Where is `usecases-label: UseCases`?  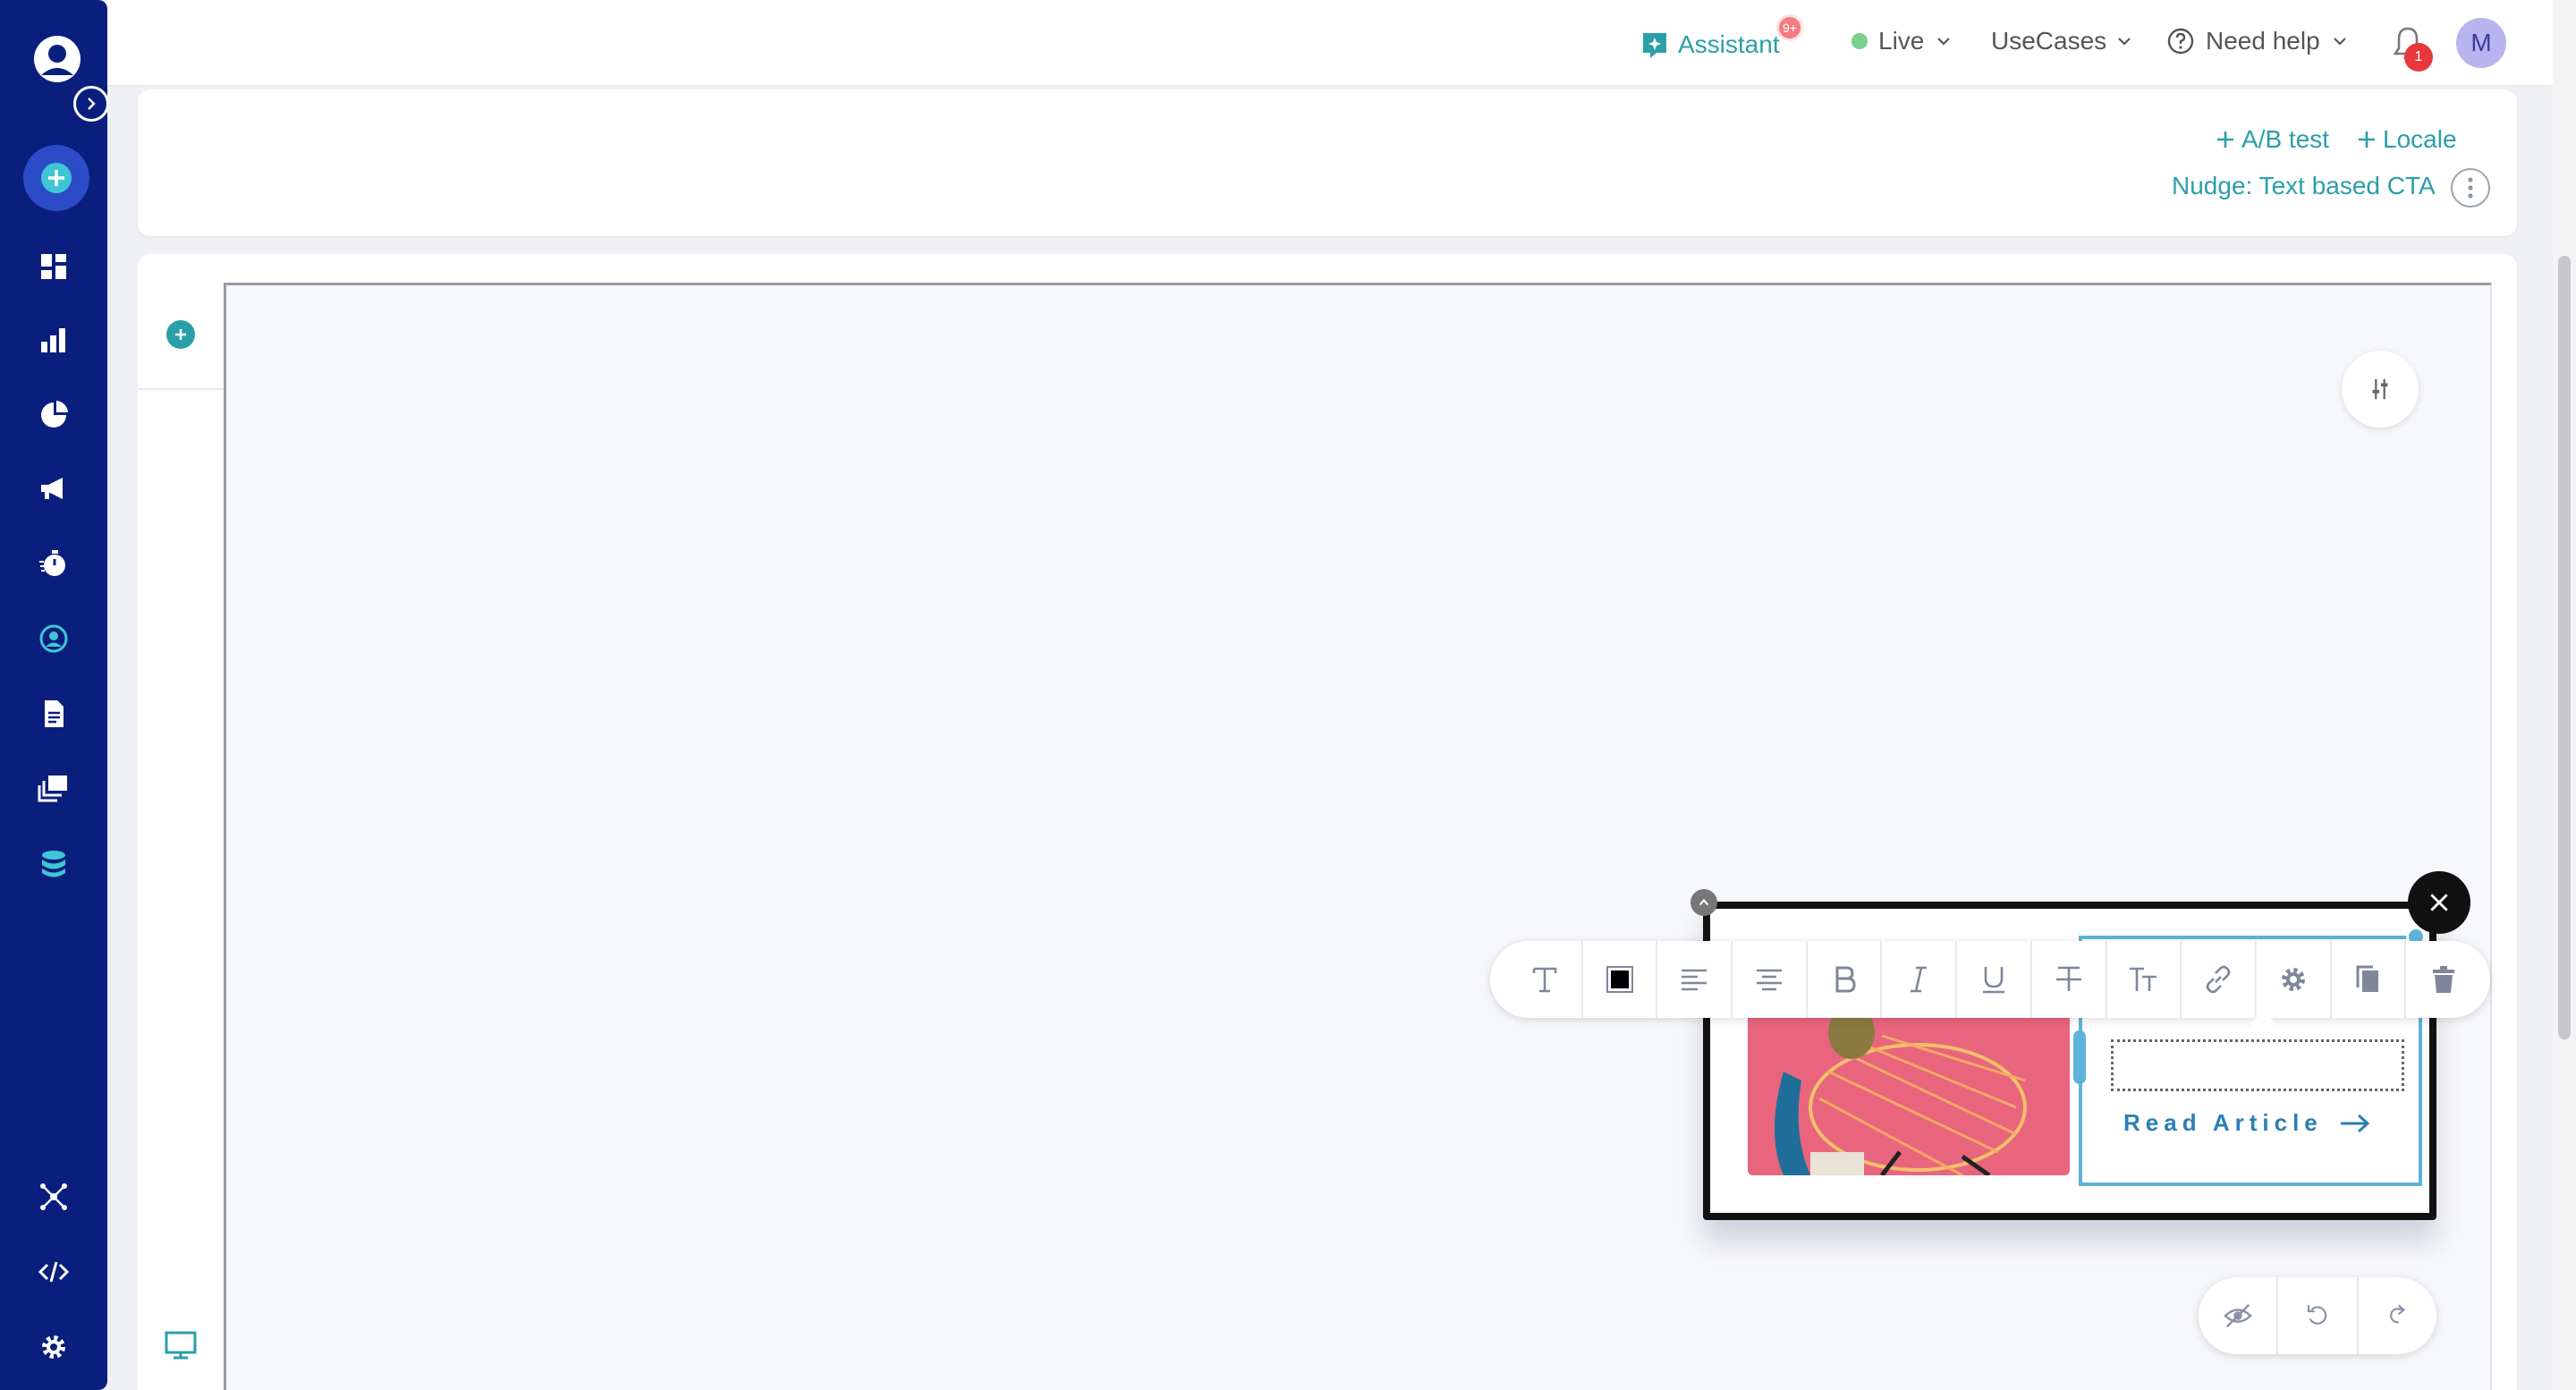
usecases-label: UseCases is located at coordinates (2049, 41).